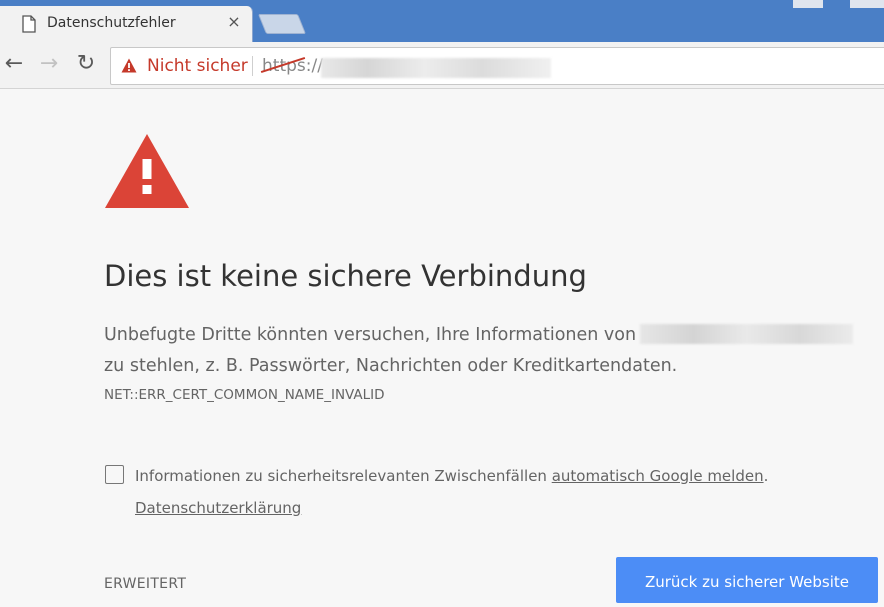  Describe the element at coordinates (147, 171) in the screenshot. I see `large-warning-triangle-icon` at that location.